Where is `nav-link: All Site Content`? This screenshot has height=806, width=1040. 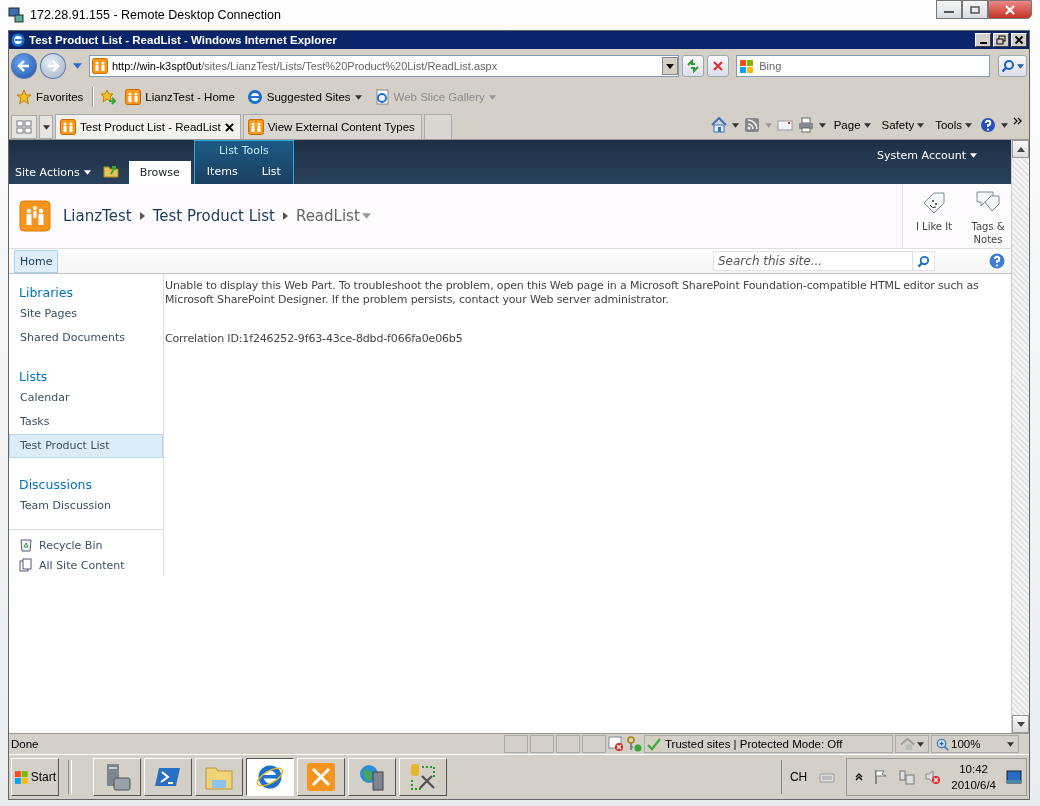 nav-link: All Site Content is located at coordinates (82, 565).